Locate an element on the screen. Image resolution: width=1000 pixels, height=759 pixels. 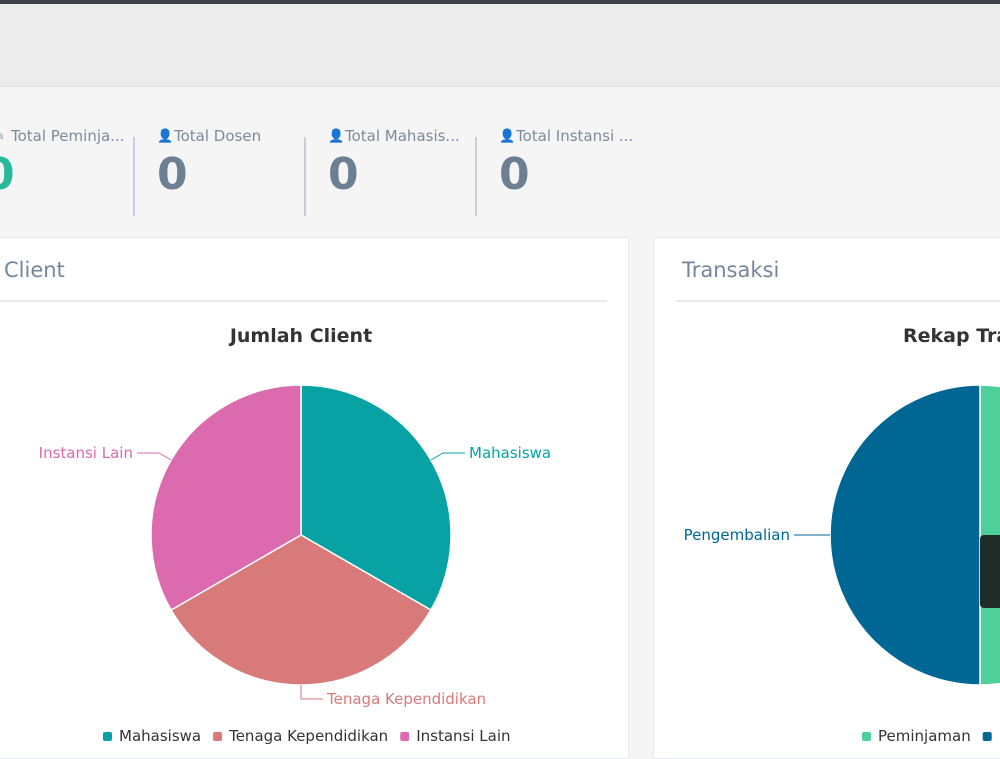
legend-item: Mahasiswa is located at coordinates (160, 736).